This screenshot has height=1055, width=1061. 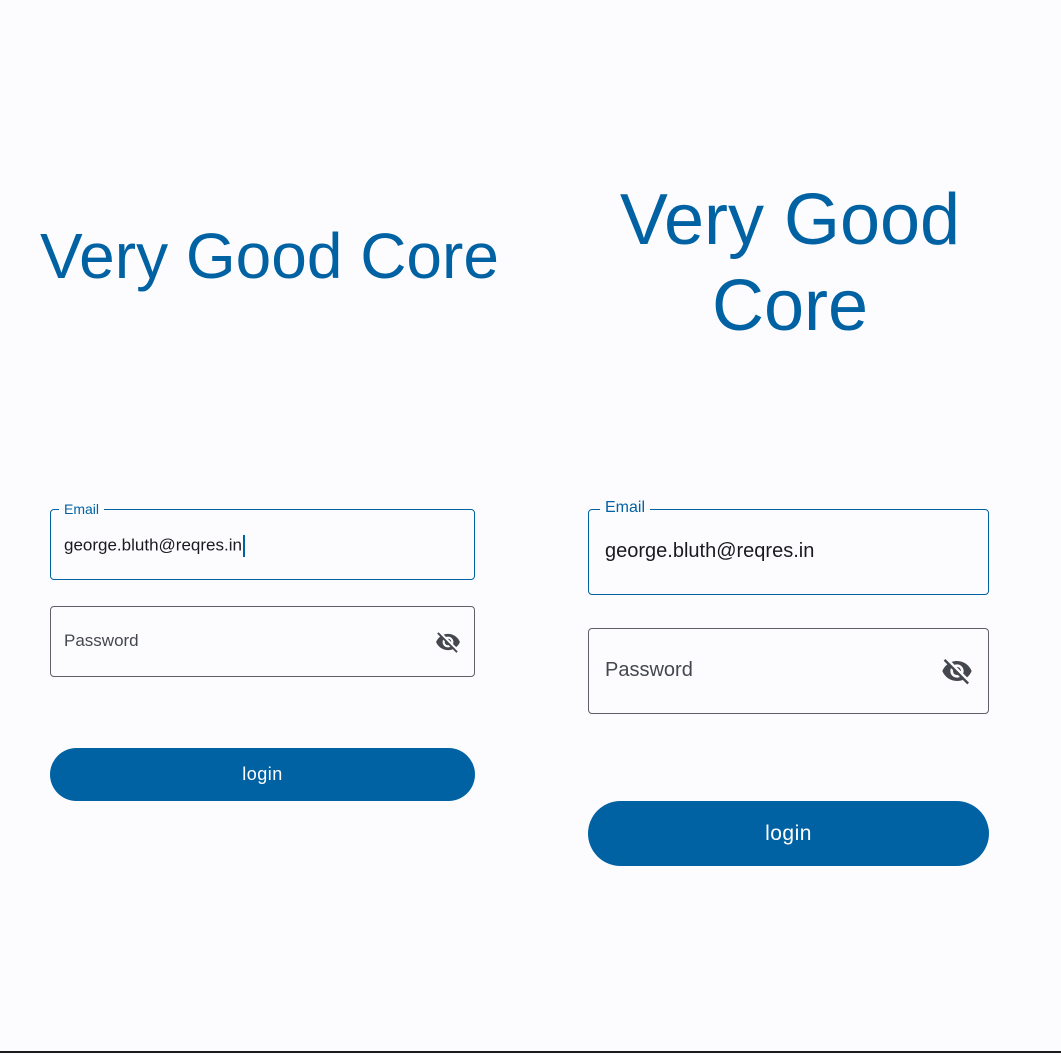 I want to click on text-cursor, so click(x=243, y=546).